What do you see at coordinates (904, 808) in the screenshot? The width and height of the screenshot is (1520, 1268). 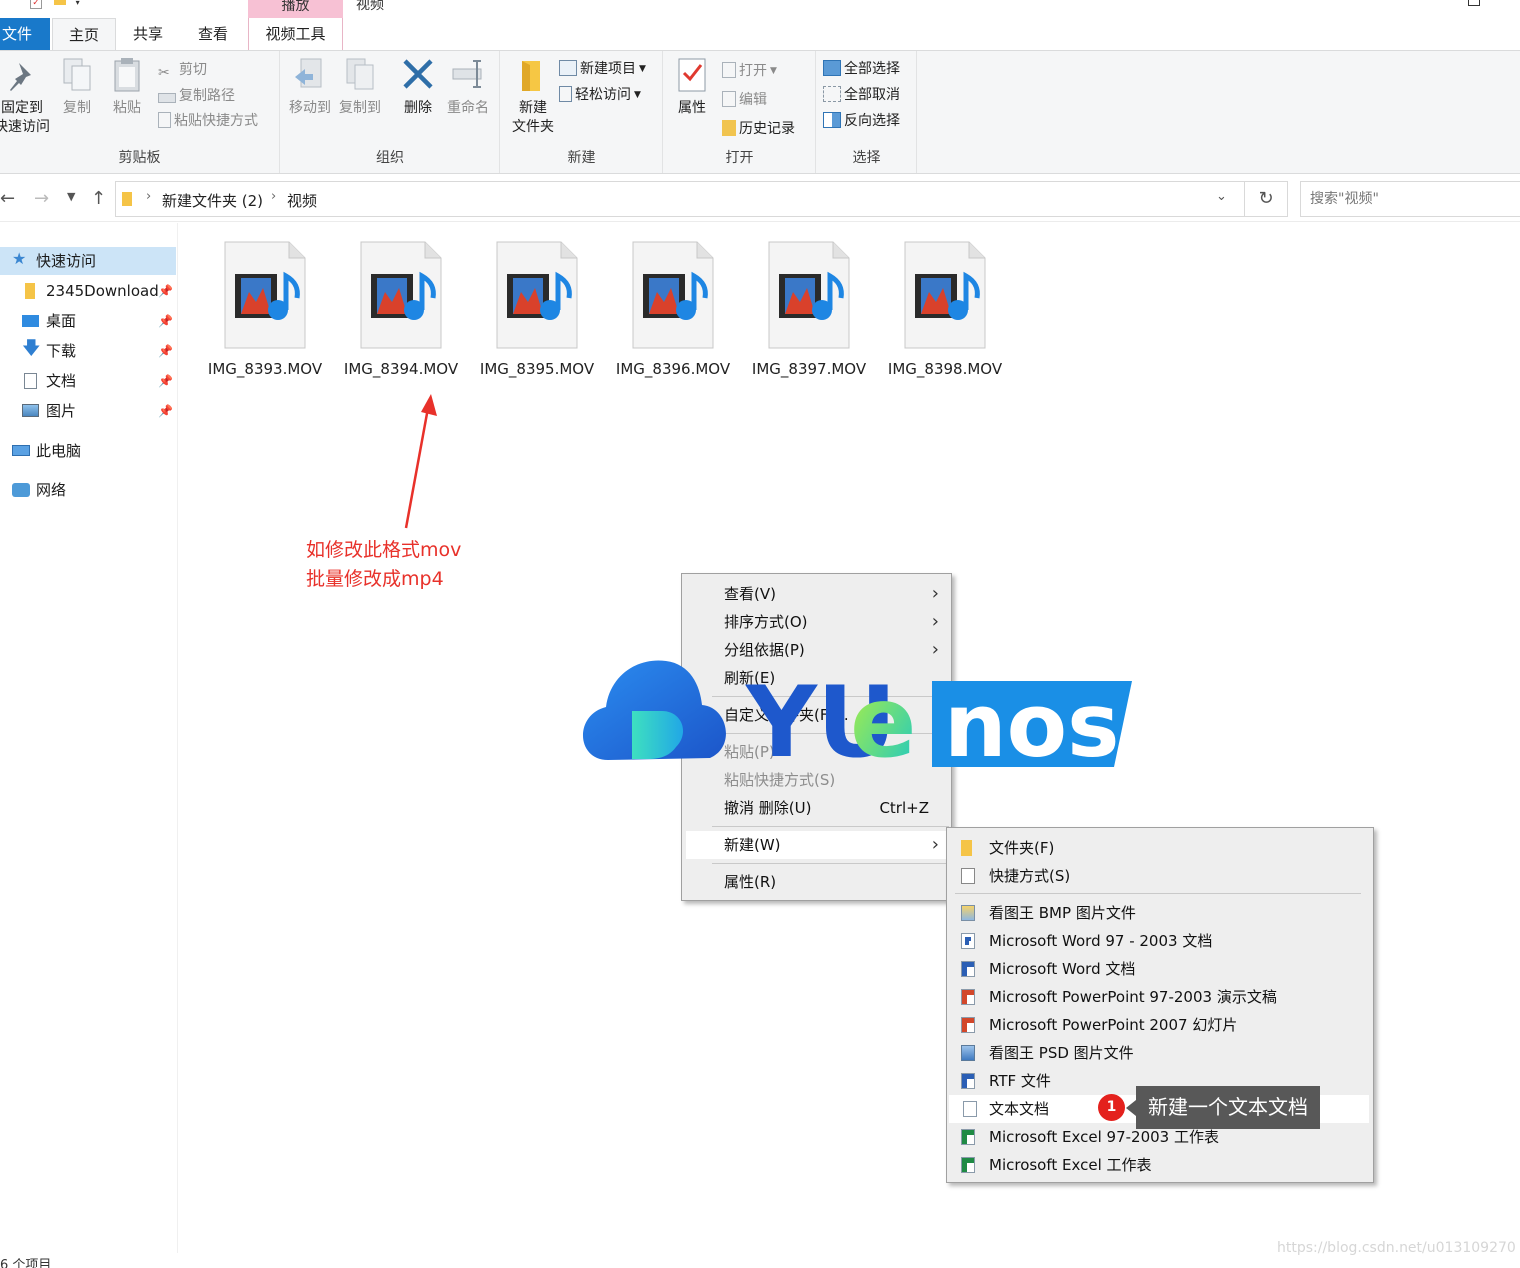 I see `menu-item-shortcut: Ctrl+Z` at bounding box center [904, 808].